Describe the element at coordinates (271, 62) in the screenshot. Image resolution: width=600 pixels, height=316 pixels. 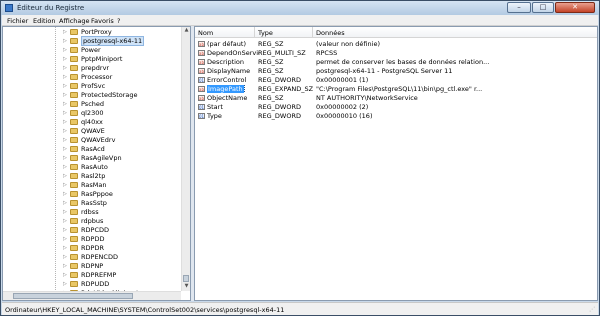
I see `value-type: REG_SZ` at that location.